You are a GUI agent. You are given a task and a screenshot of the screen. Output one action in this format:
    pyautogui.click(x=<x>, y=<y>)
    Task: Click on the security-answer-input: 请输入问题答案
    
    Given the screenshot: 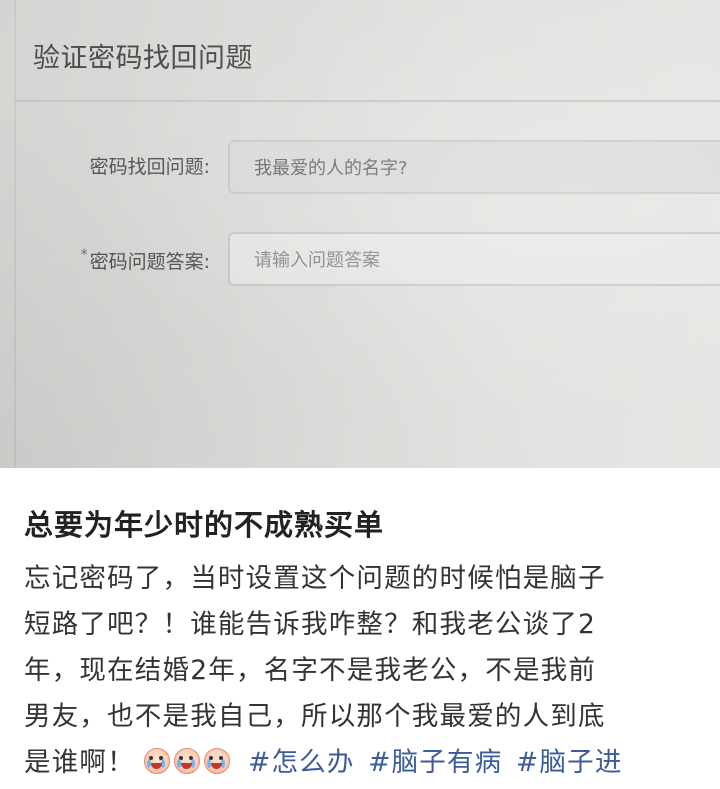 What is the action you would take?
    pyautogui.click(x=474, y=259)
    